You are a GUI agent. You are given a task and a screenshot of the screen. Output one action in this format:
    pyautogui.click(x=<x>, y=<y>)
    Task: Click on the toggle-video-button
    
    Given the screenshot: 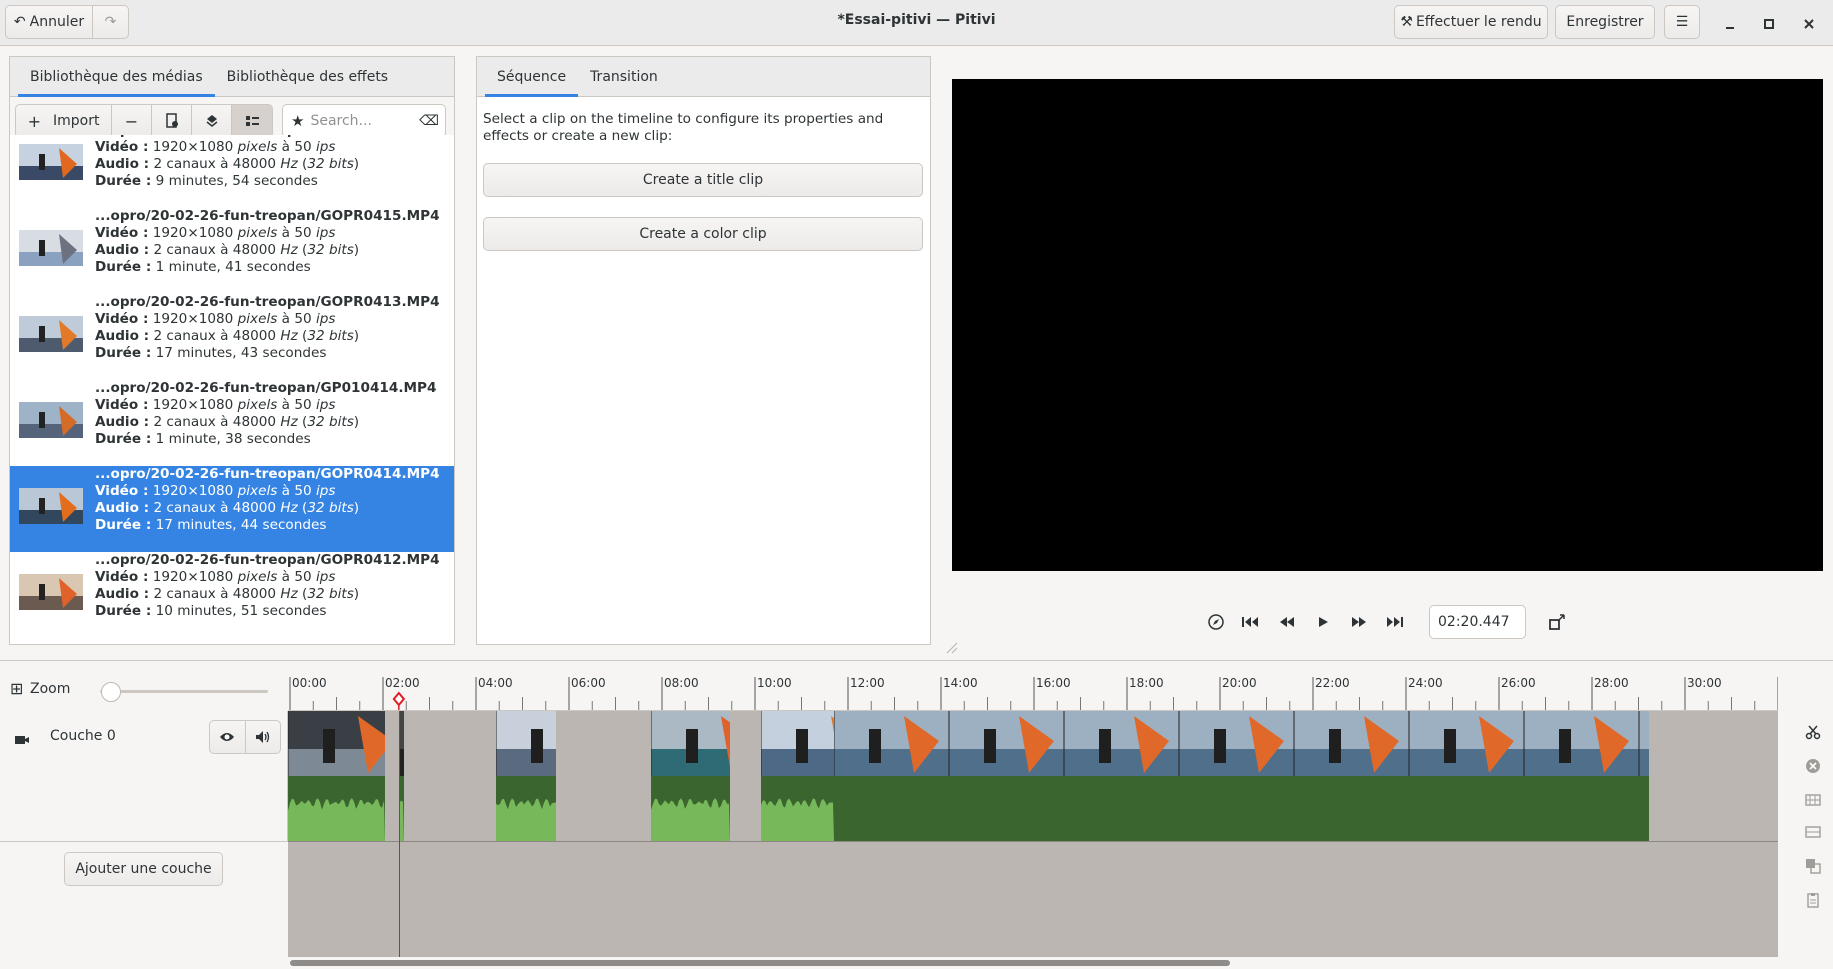 What is the action you would take?
    pyautogui.click(x=228, y=737)
    